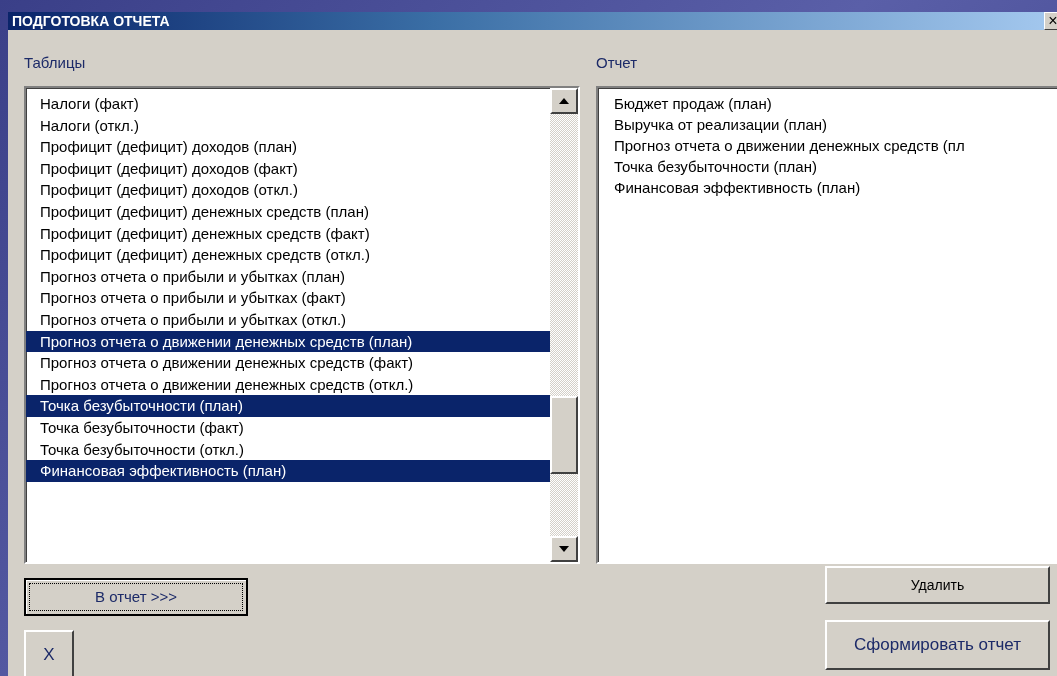 The height and width of the screenshot is (676, 1057). I want to click on scroll-down-button, so click(564, 549).